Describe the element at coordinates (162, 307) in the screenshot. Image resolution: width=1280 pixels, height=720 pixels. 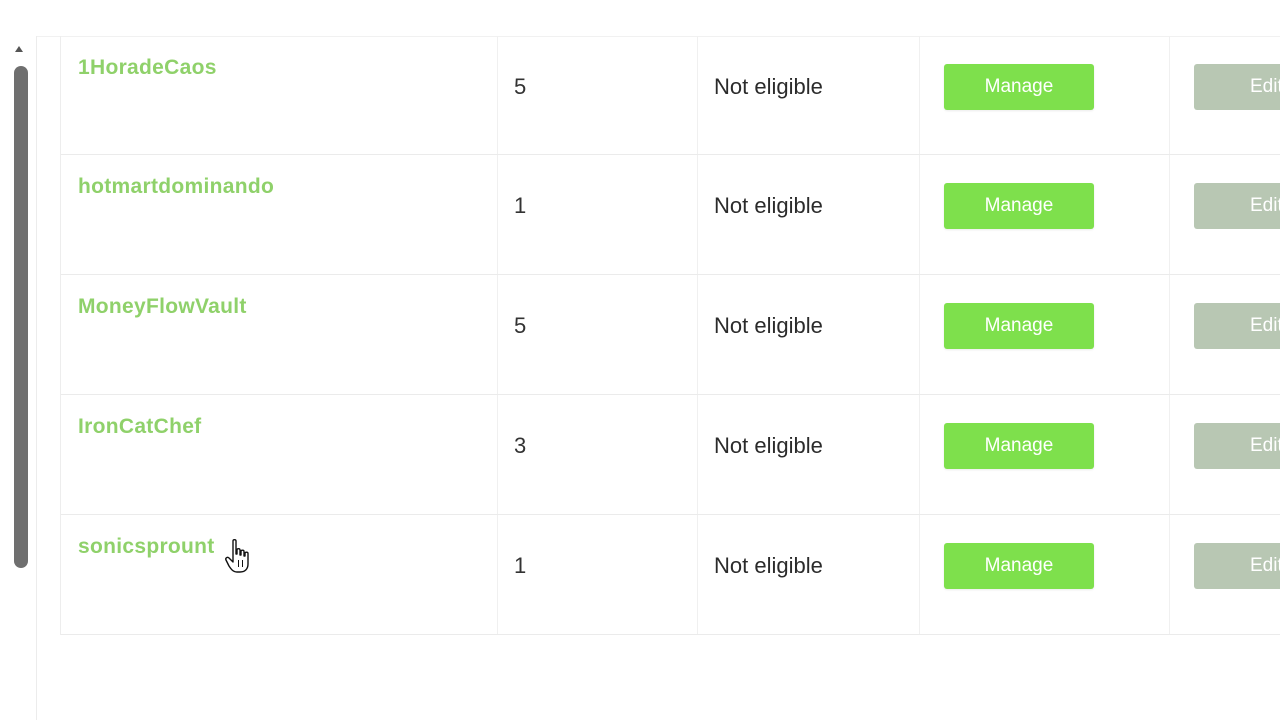
I see `account-name-link: MoneyFlowVault` at that location.